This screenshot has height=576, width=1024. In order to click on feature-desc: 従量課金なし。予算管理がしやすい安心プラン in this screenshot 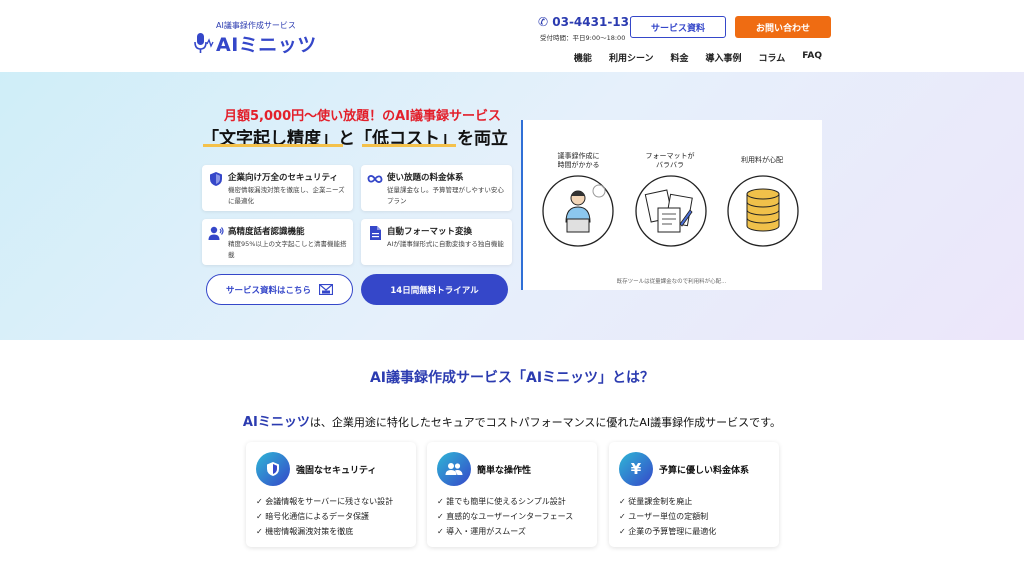, I will do `click(445, 195)`.